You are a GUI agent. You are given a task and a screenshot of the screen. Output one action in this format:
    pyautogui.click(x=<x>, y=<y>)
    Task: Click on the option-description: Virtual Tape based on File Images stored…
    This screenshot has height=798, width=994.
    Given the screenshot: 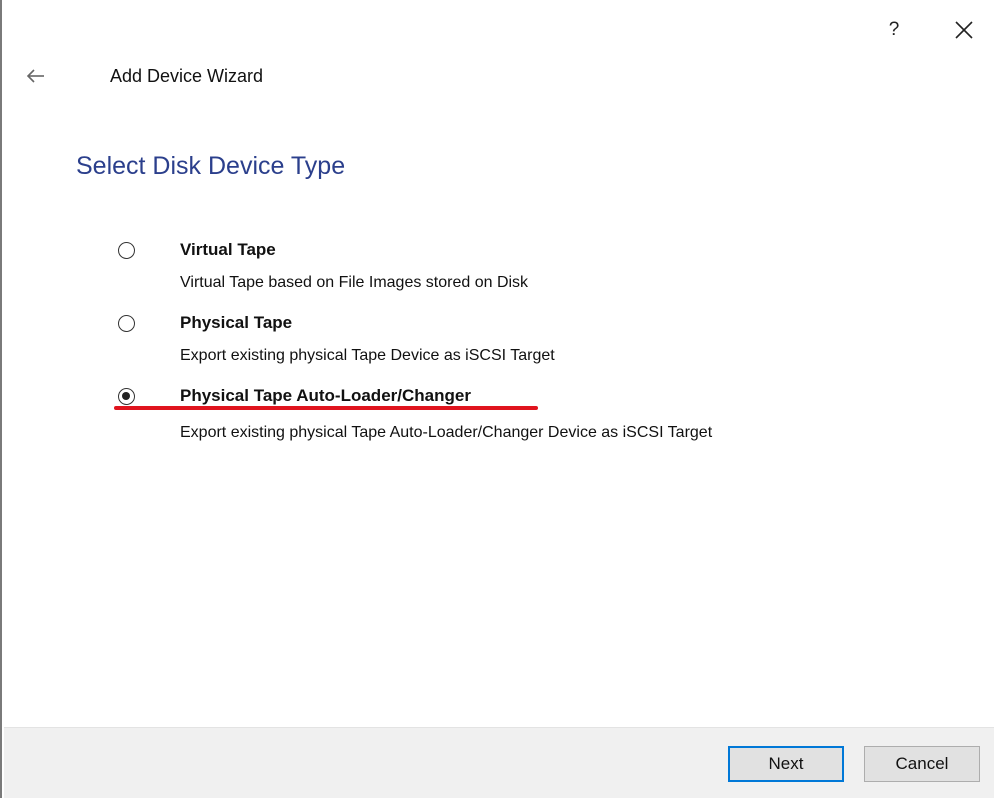 What is the action you would take?
    pyautogui.click(x=354, y=282)
    